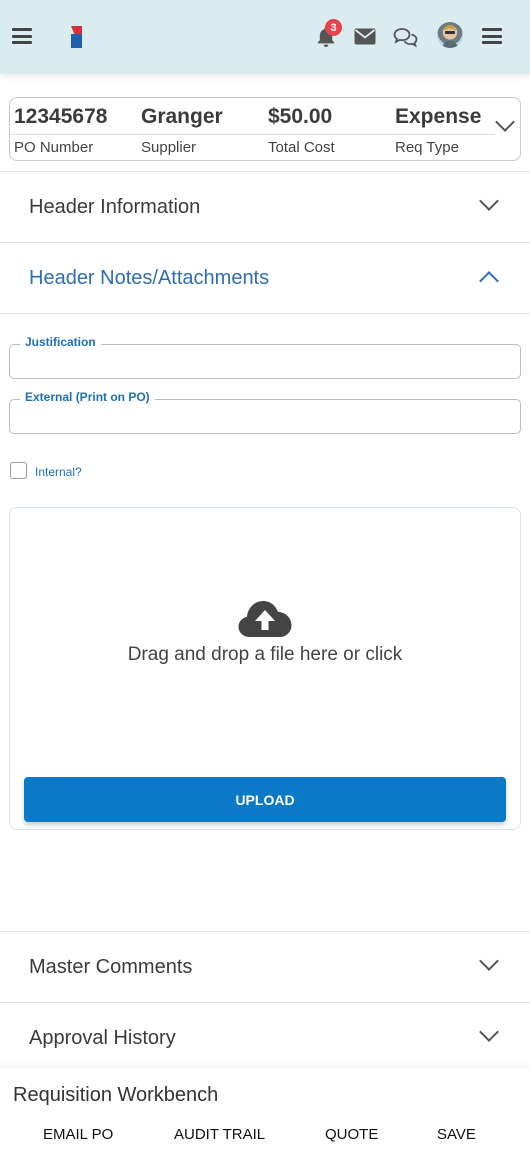 This screenshot has height=1160, width=530. I want to click on external-print-input, so click(264, 417).